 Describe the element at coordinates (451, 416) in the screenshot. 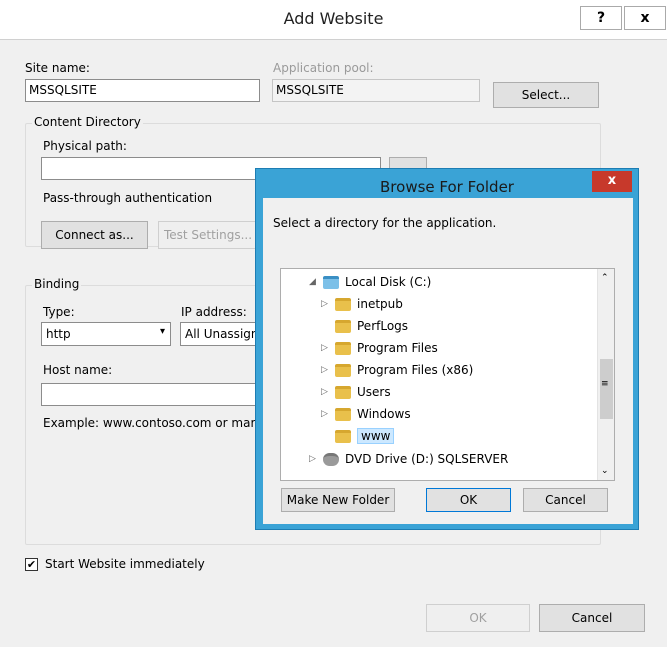

I see `tree-item-windows: ▷ Windows` at that location.